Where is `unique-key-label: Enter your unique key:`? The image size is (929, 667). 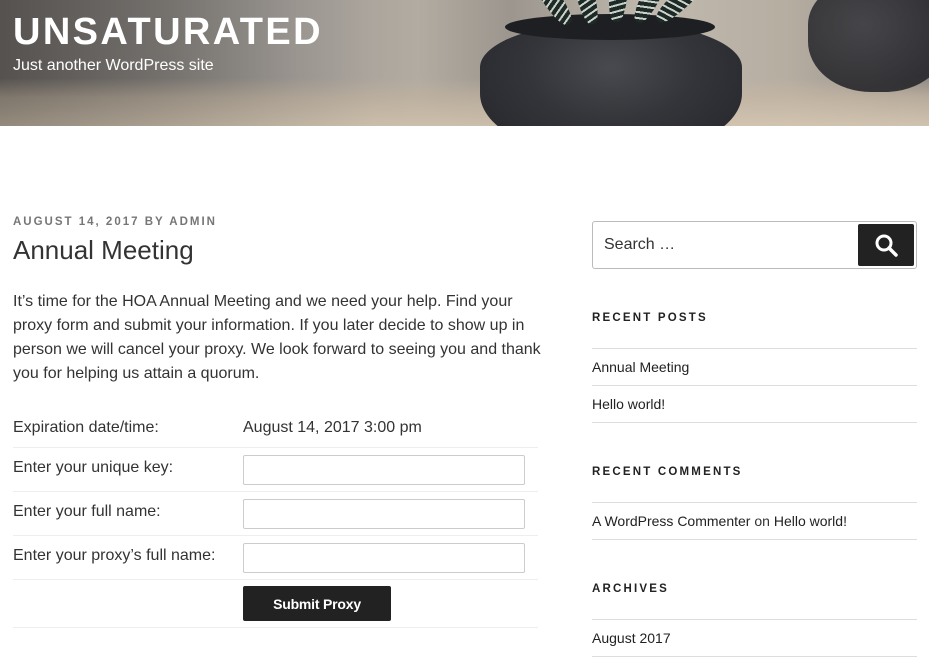 unique-key-label: Enter your unique key: is located at coordinates (93, 467).